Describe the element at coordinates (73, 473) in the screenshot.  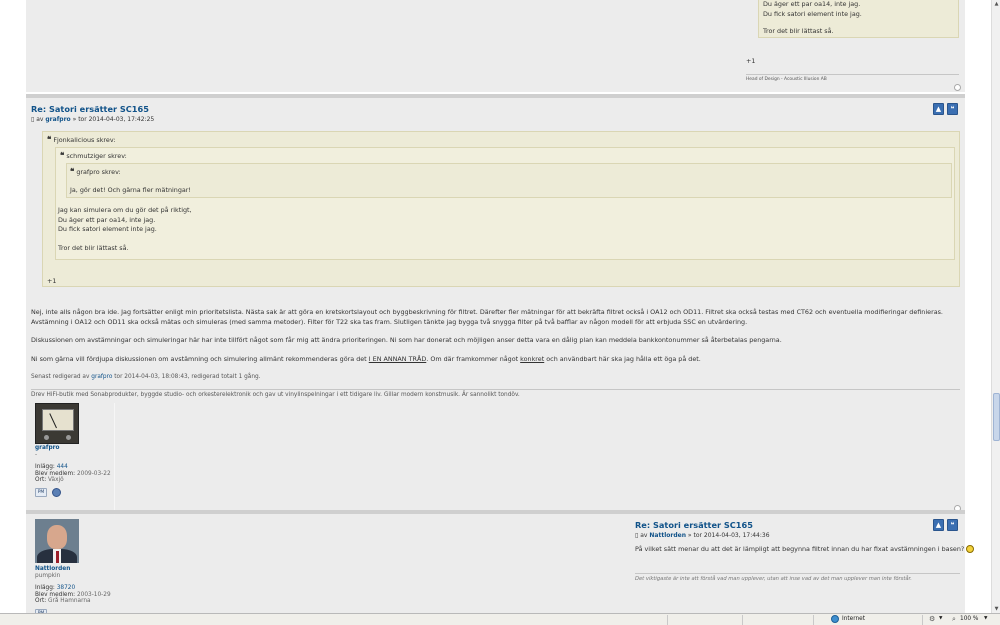
I see `profile-joined: Blev medlem: 2009-03-22` at that location.